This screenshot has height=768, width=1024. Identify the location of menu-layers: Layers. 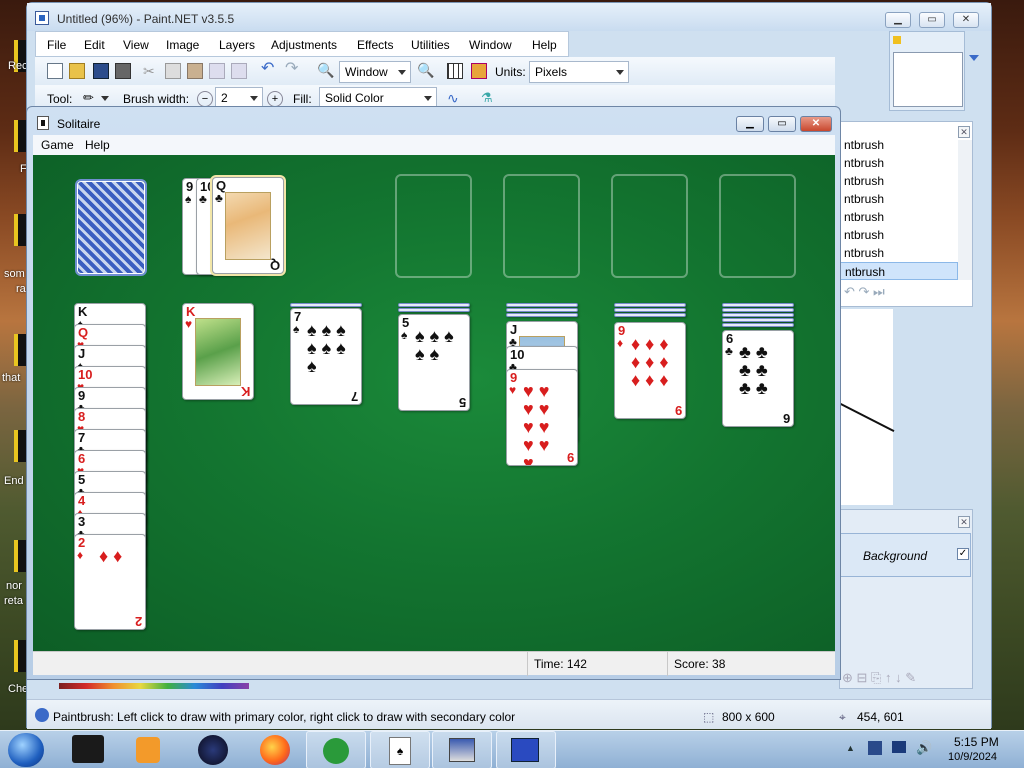
(237, 45).